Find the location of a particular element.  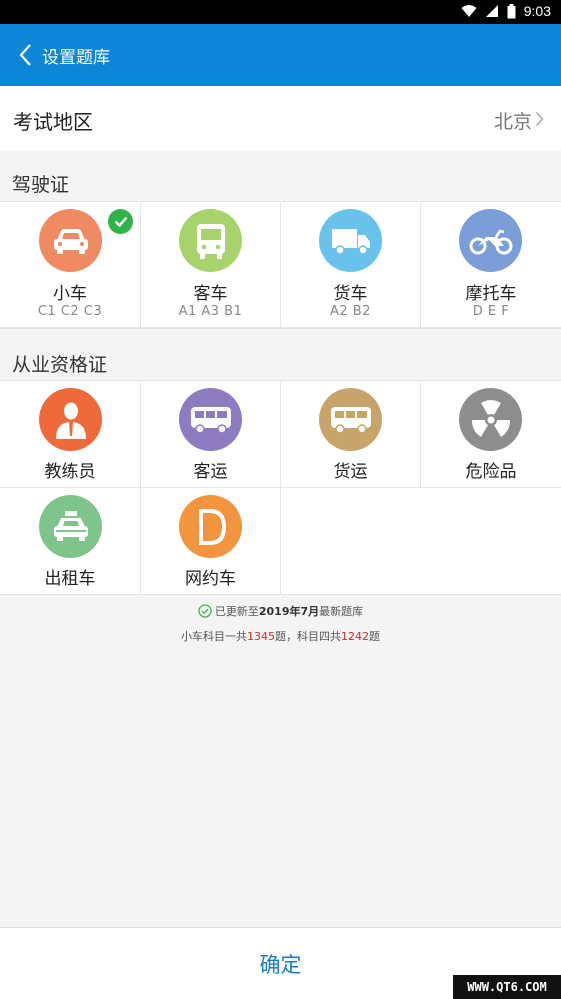

region-label: 考试地区 is located at coordinates (53, 122).